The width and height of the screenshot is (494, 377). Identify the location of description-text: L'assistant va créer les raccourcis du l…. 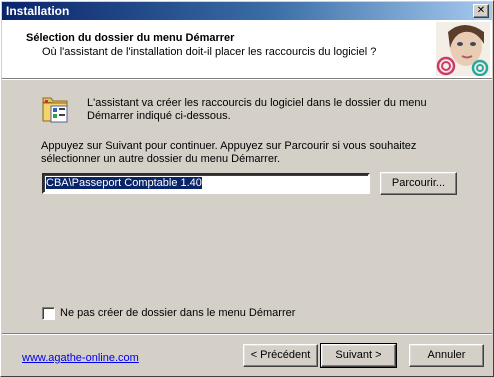
(257, 109).